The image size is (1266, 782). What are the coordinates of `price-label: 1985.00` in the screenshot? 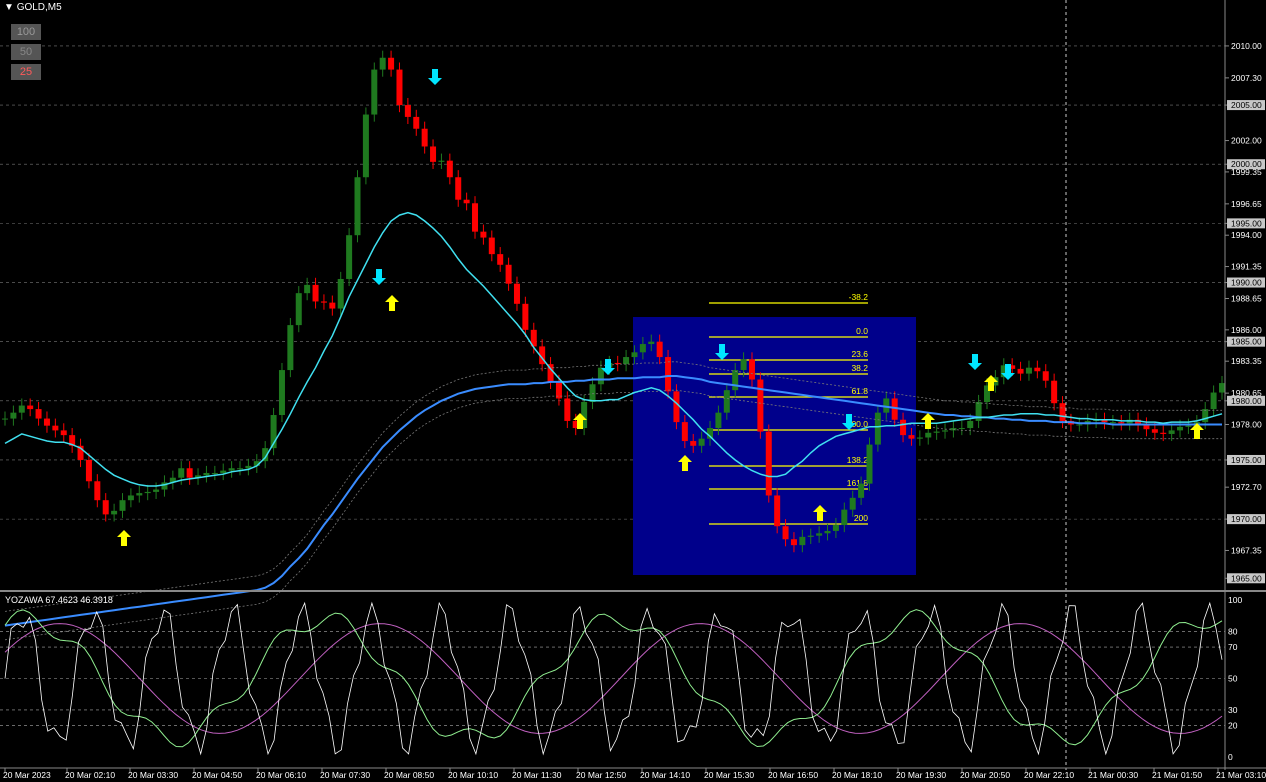 It's located at (1246, 342).